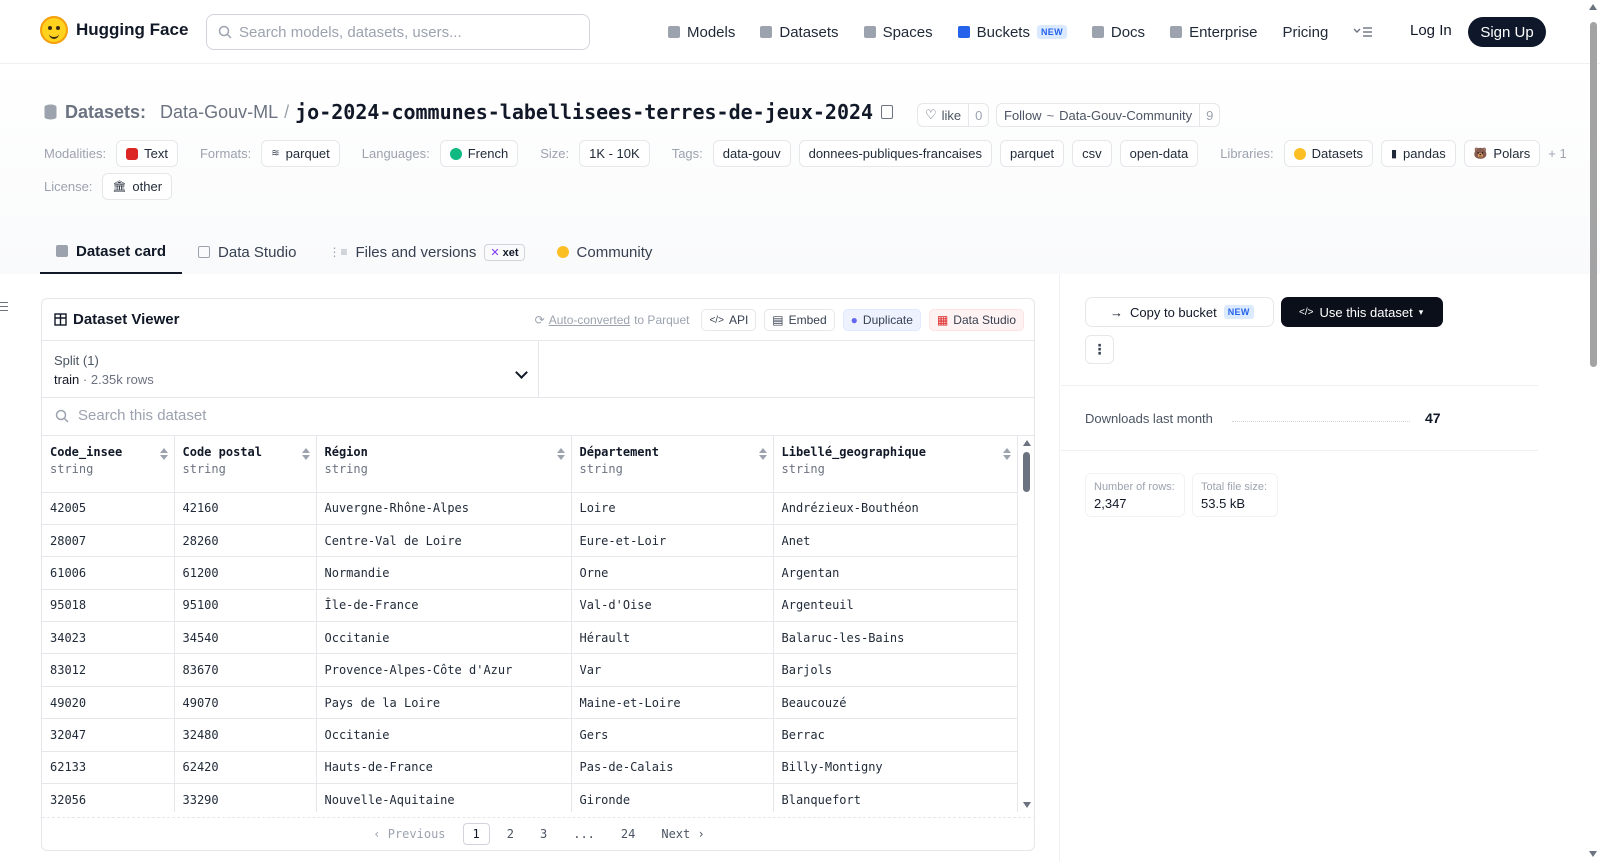 The width and height of the screenshot is (1600, 861). What do you see at coordinates (729, 320) in the screenshot?
I see `api-button: </> API` at bounding box center [729, 320].